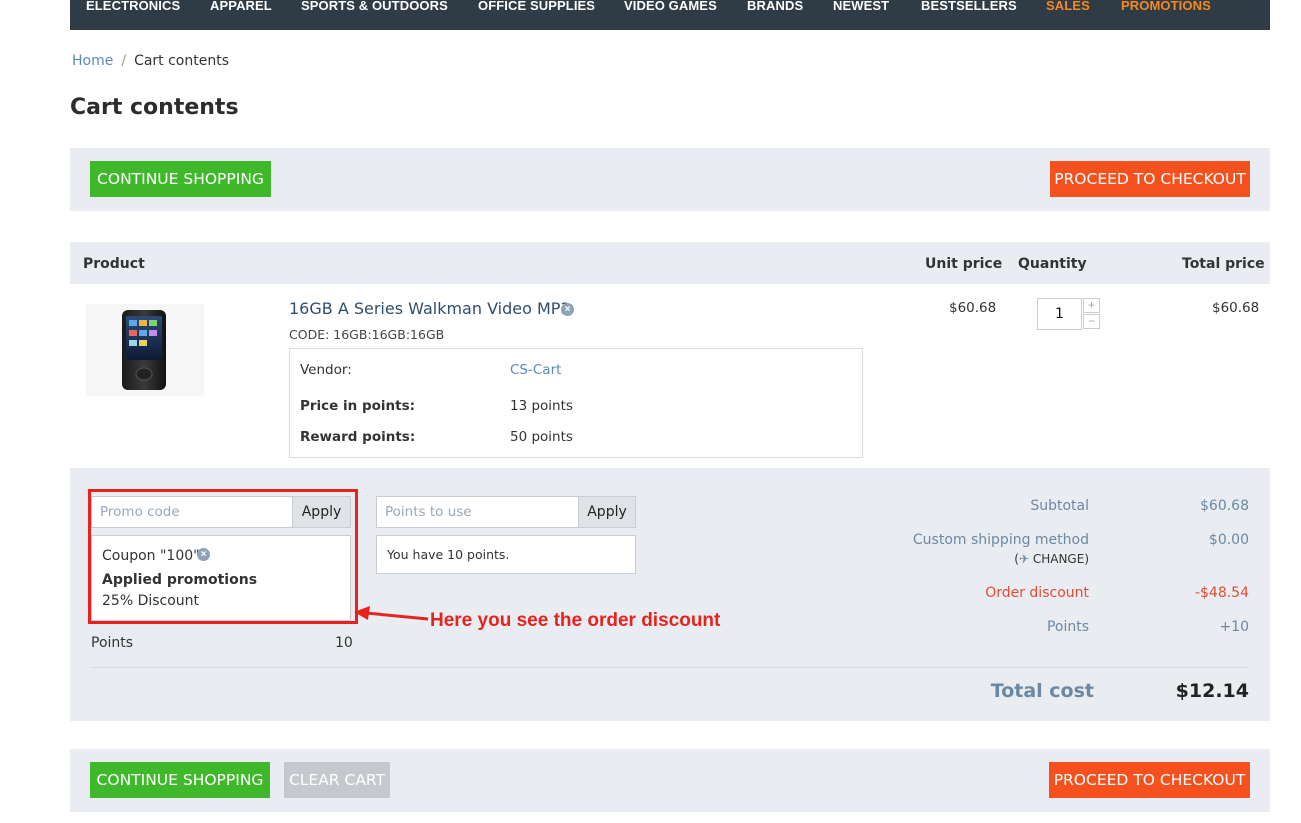 The width and height of the screenshot is (1301, 823). Describe the element at coordinates (535, 370) in the screenshot. I see `vendor-link: CS-Cart` at that location.